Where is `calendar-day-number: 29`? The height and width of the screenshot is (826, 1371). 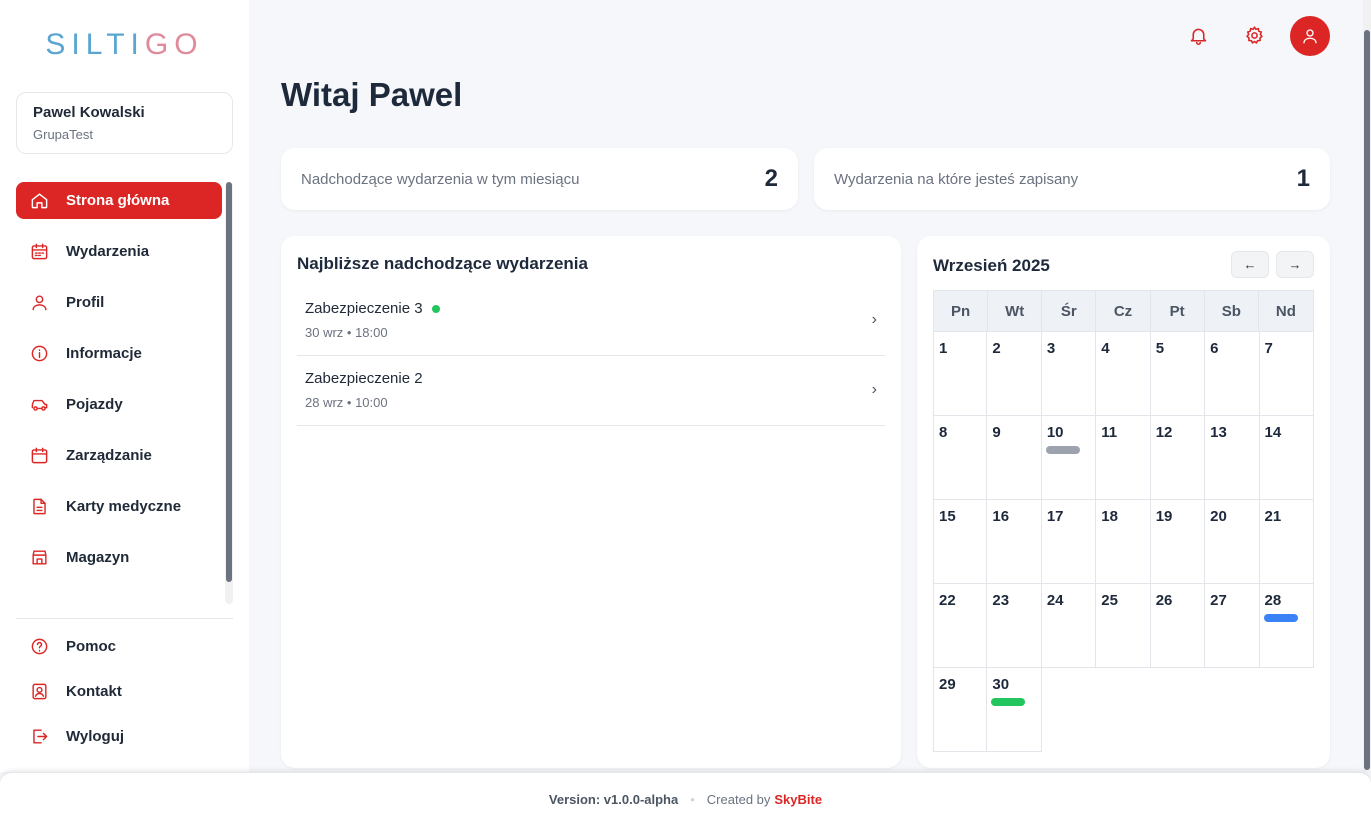 calendar-day-number: 29 is located at coordinates (947, 684).